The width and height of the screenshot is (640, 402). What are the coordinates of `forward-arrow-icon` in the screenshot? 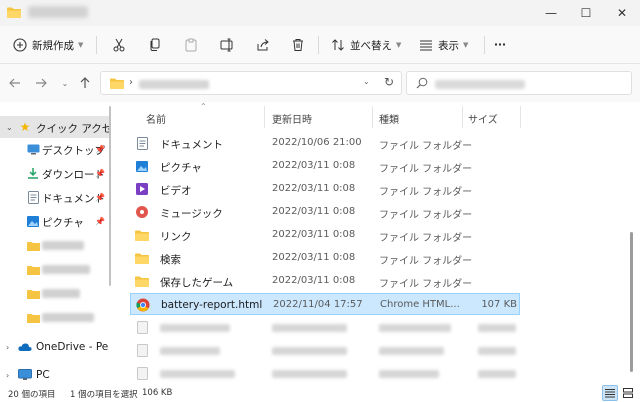 It's located at (41, 83).